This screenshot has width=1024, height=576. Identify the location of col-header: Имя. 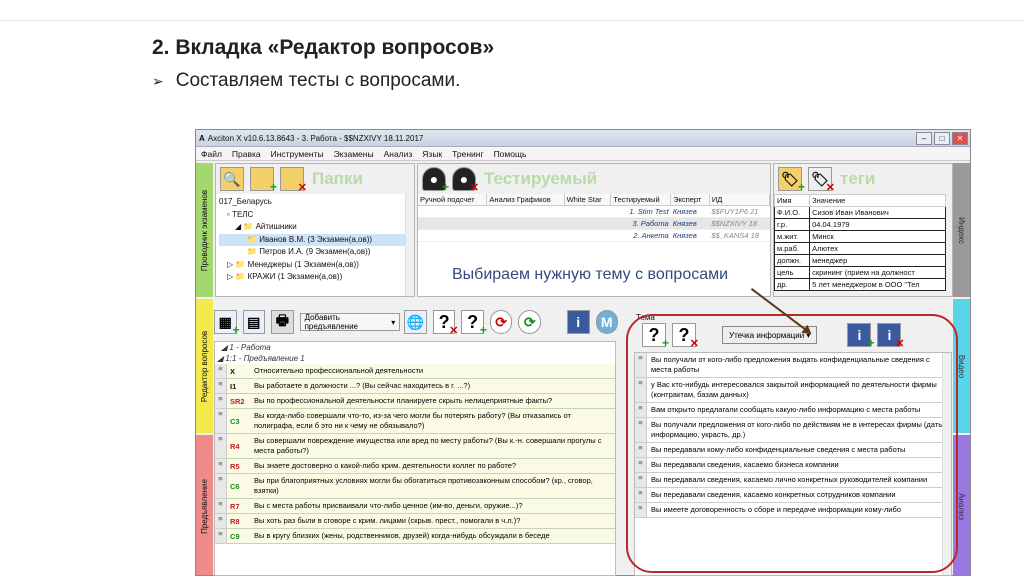
(792, 200).